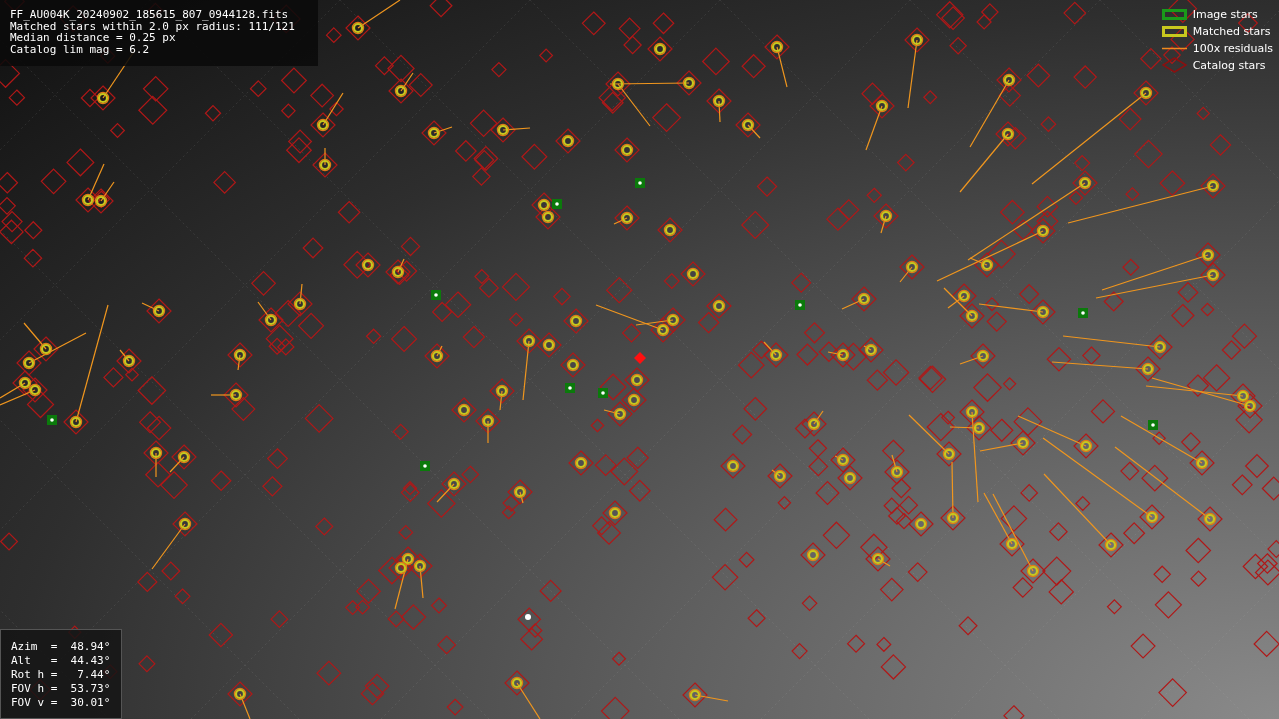  I want to click on info-text: FF_AU004K_20240902_185615_807_0944128.fits, so click(150, 15).